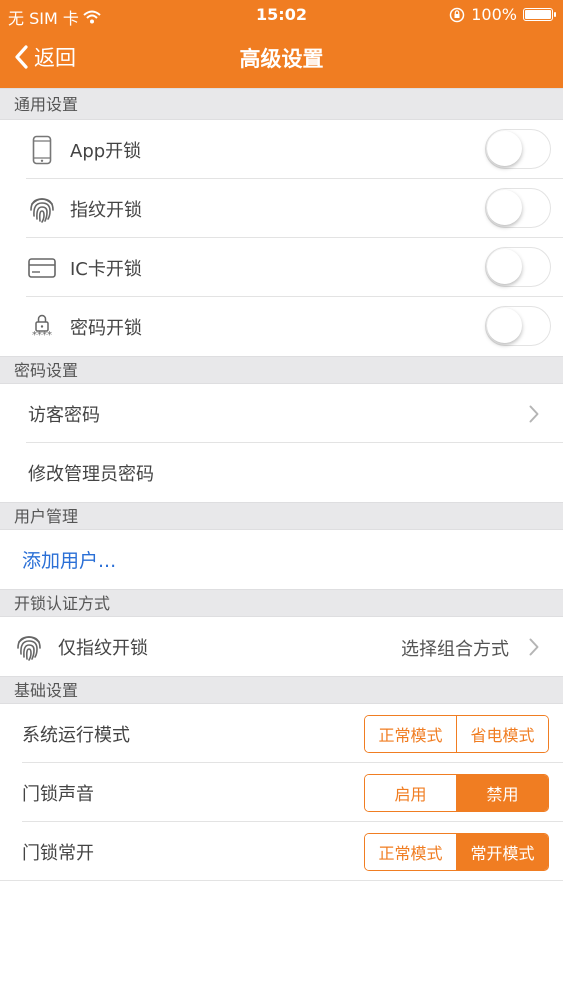  I want to click on row-visitor-password: 访客密码, so click(281, 413).